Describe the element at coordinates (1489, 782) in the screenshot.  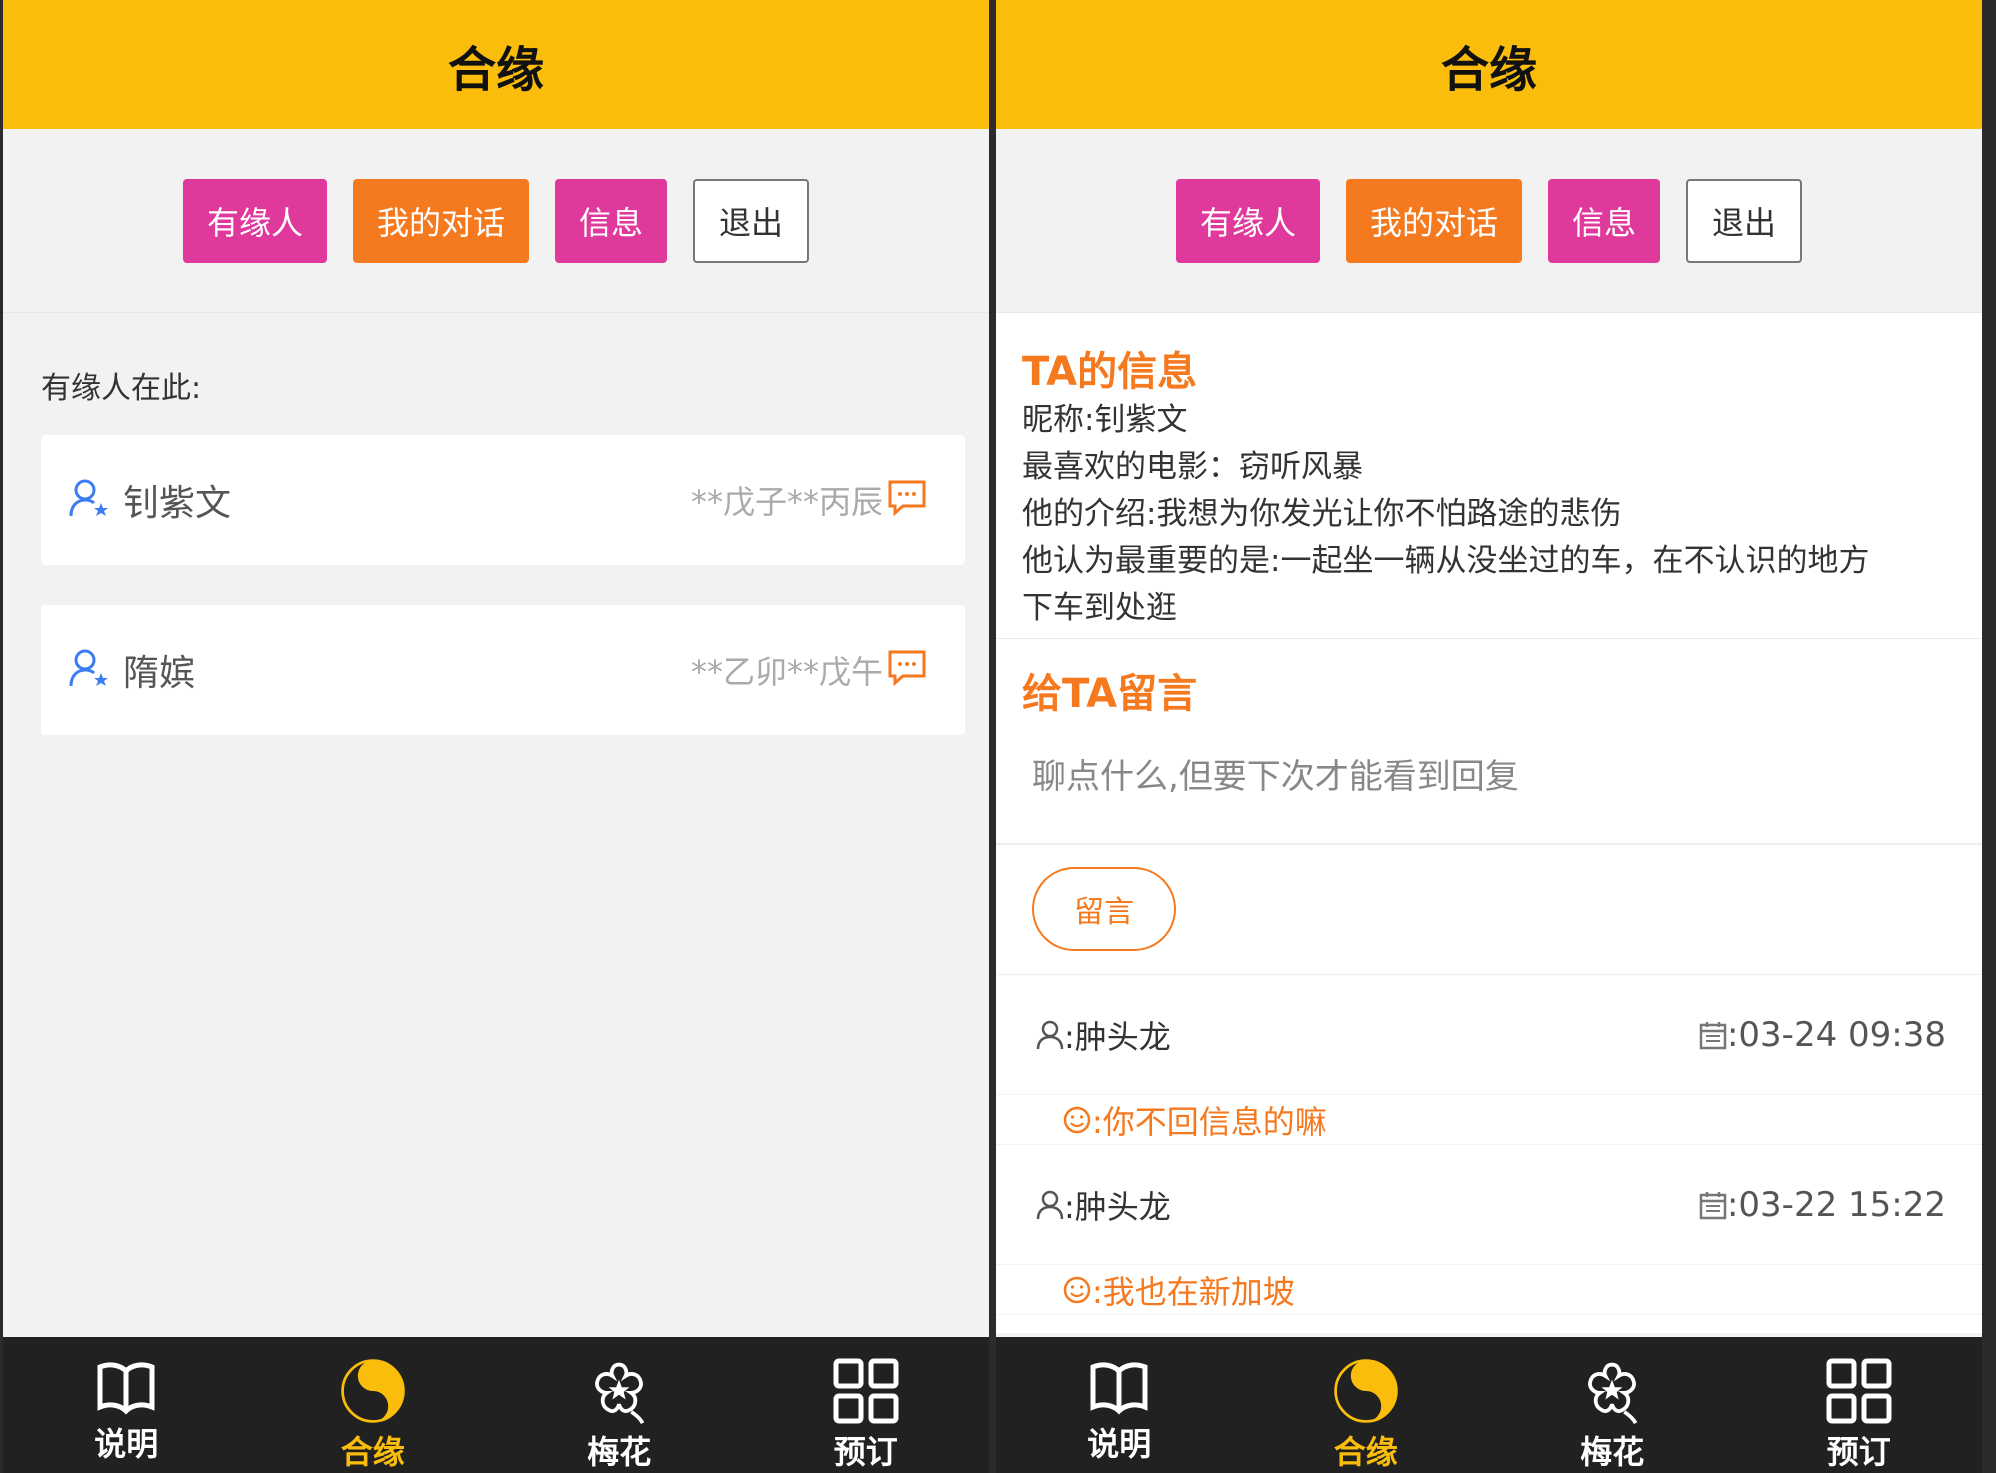
I see `message-input: 聊点什么,但要下次才能看到回复` at that location.